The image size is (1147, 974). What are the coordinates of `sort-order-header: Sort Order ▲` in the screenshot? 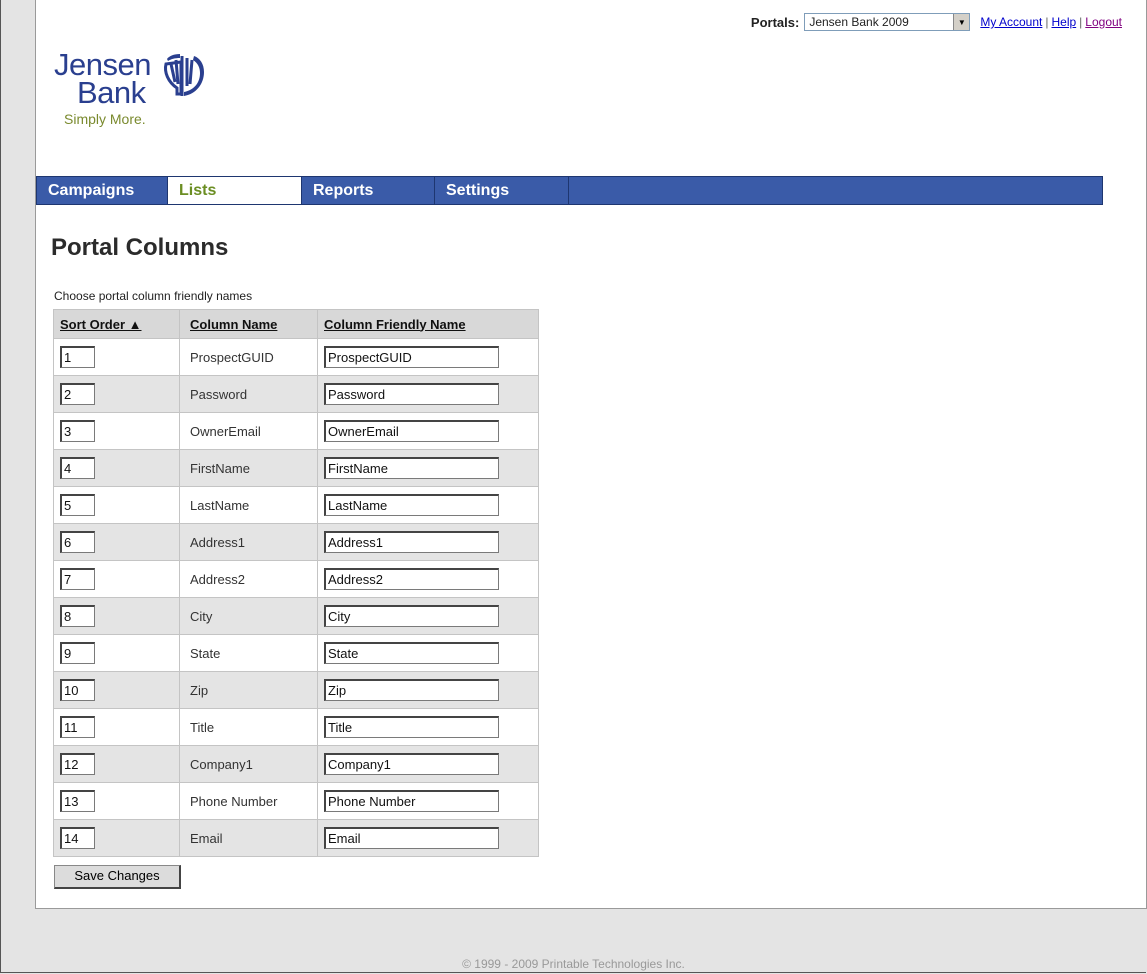 It's located at (116, 324).